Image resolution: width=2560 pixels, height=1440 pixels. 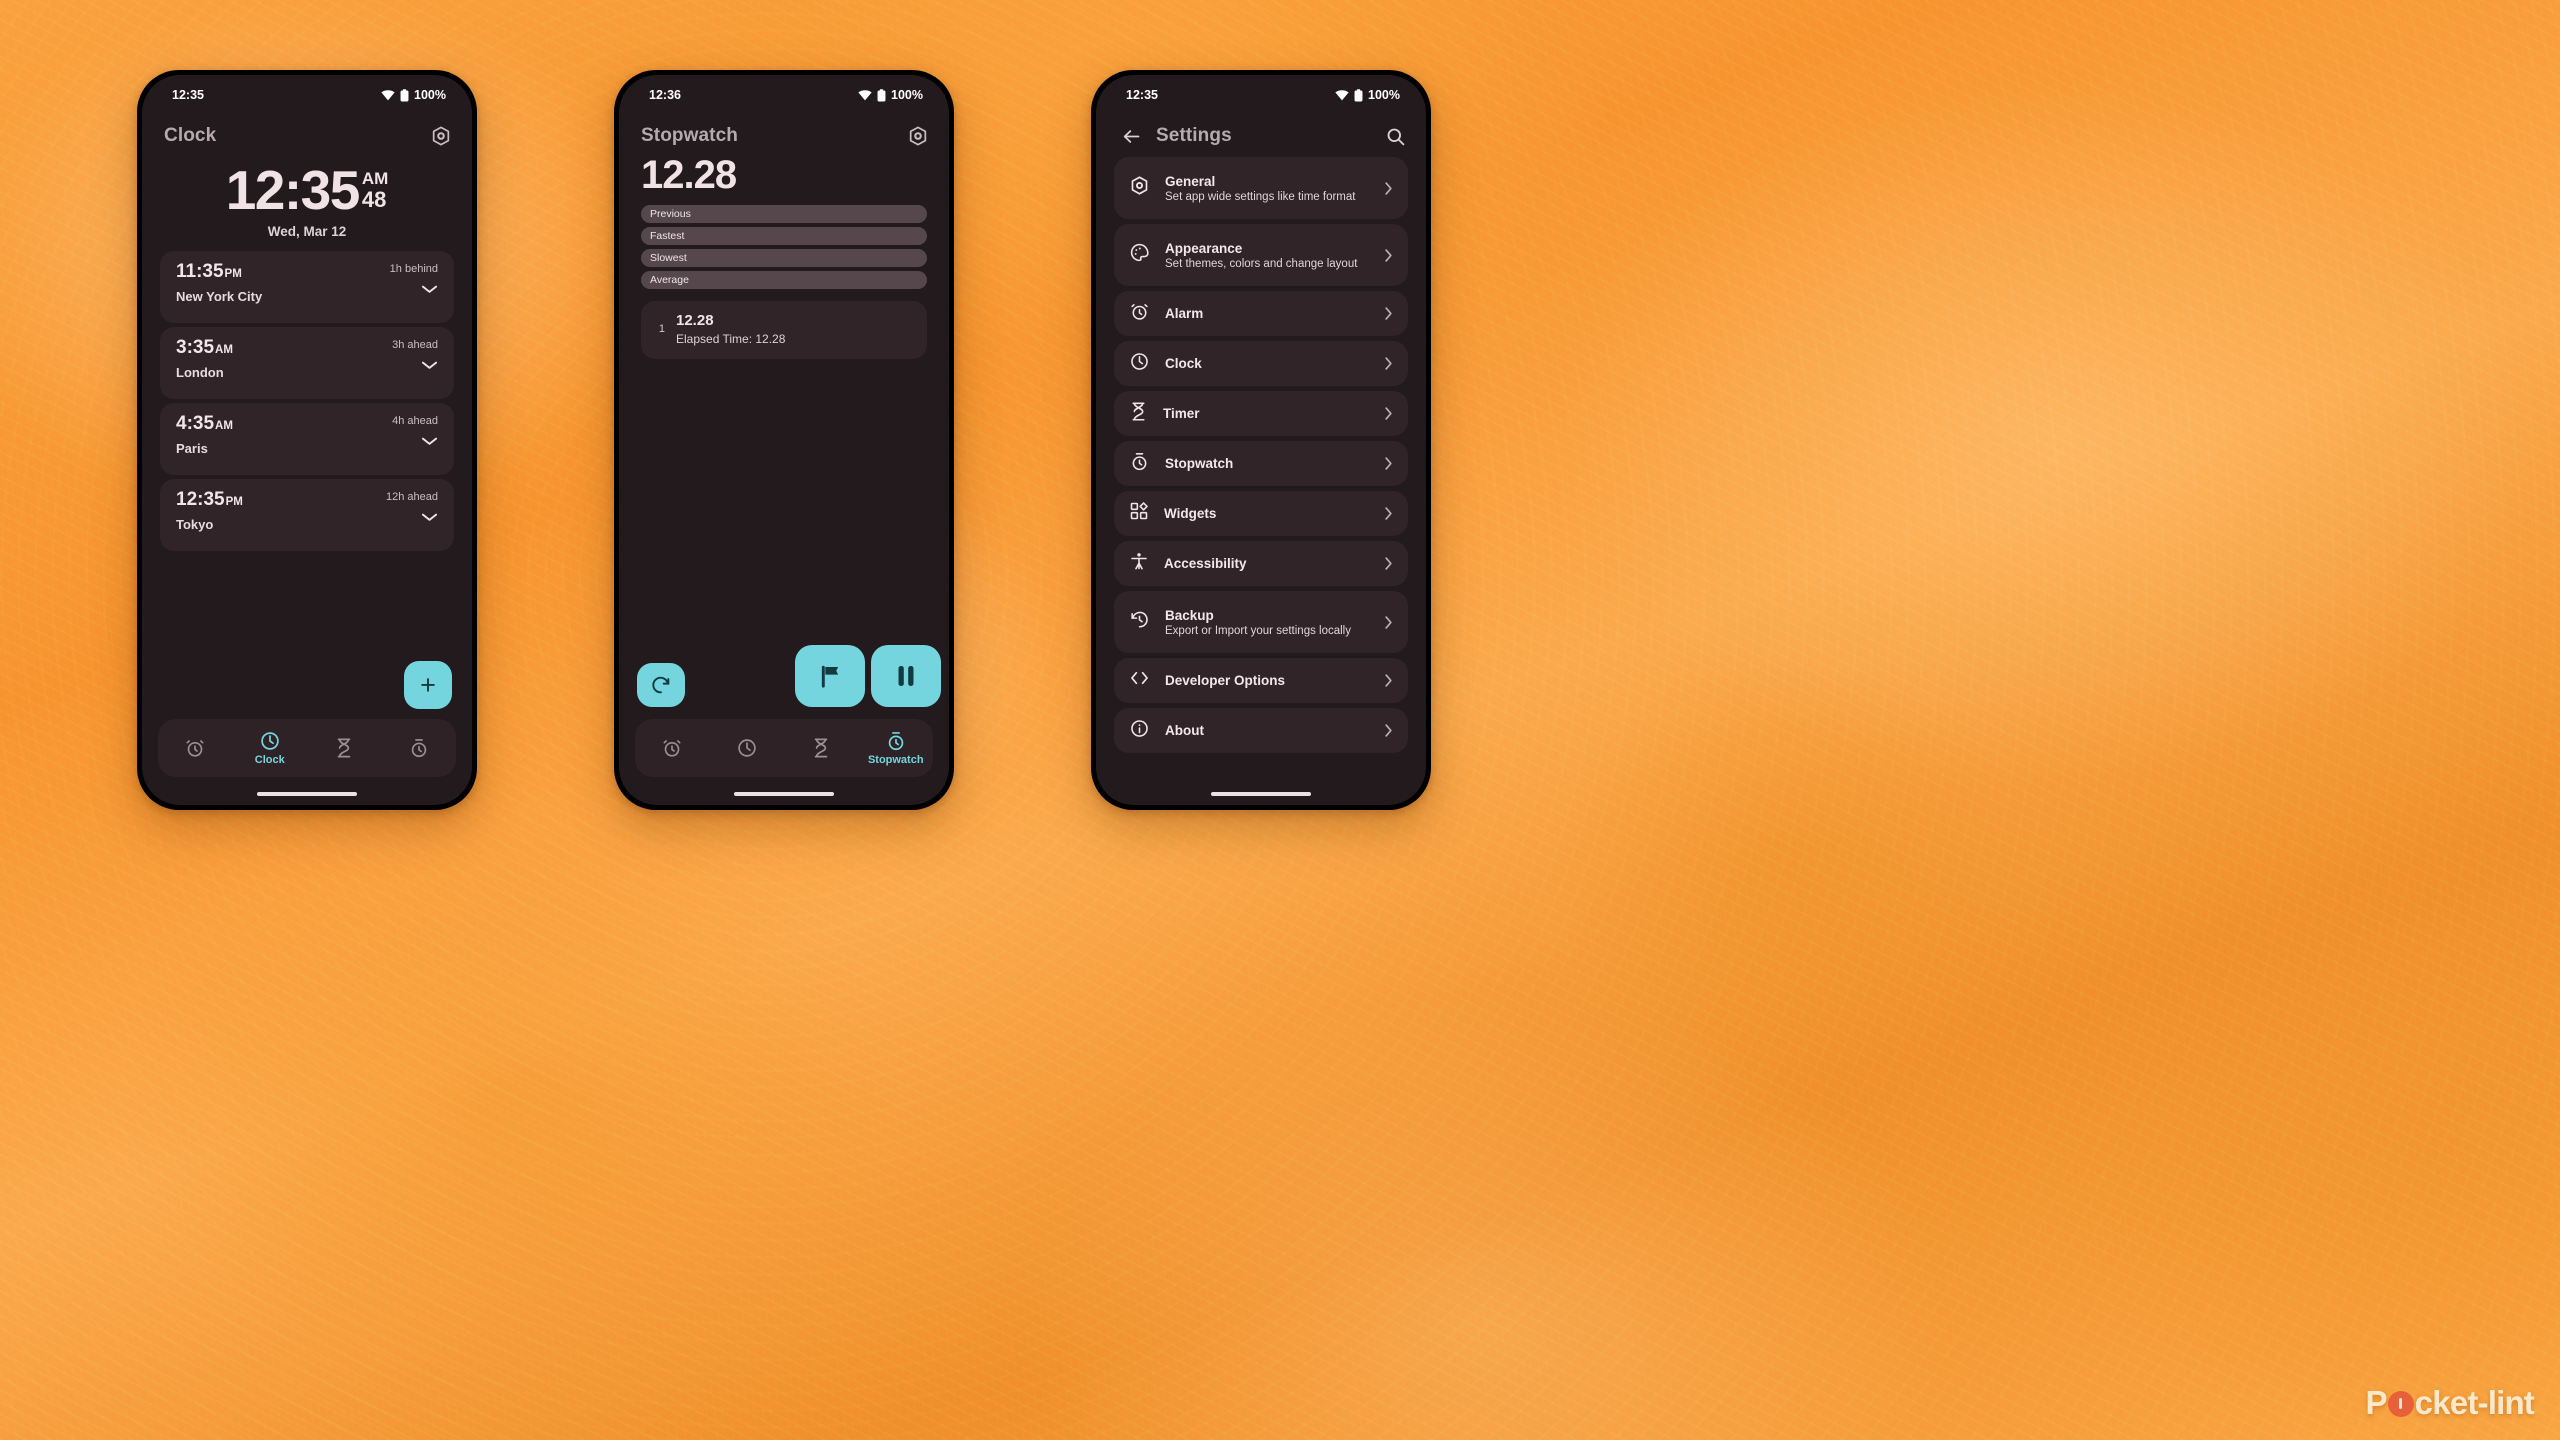 What do you see at coordinates (1260, 196) in the screenshot?
I see `settings-item-subtitle: Set app wide settings like time format` at bounding box center [1260, 196].